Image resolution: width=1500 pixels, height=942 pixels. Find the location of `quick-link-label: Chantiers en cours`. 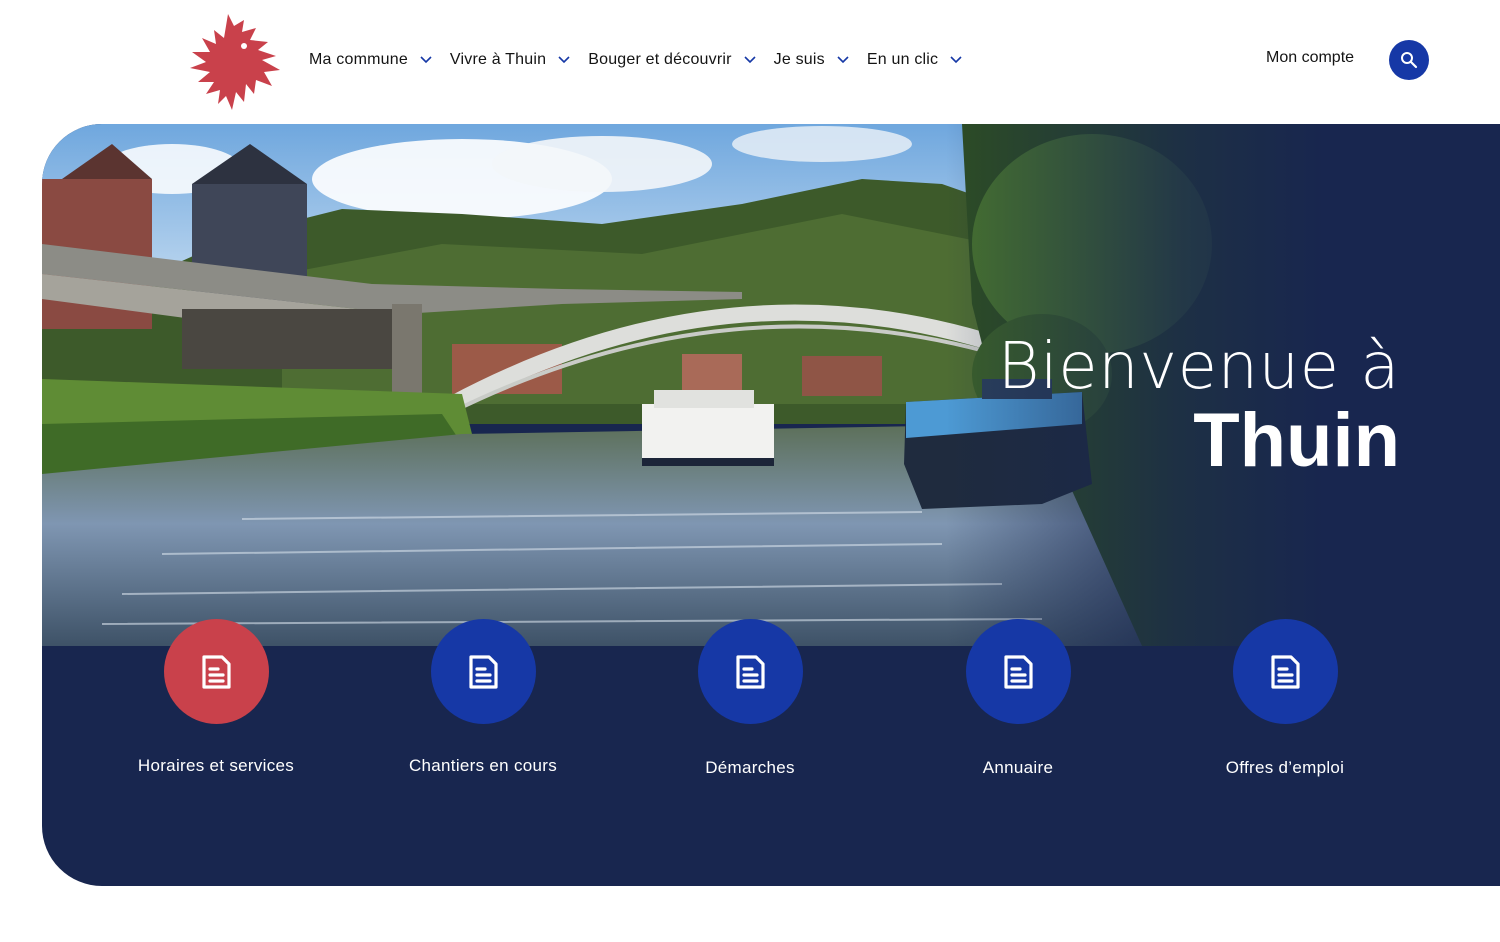

quick-link-label: Chantiers en cours is located at coordinates (483, 765).